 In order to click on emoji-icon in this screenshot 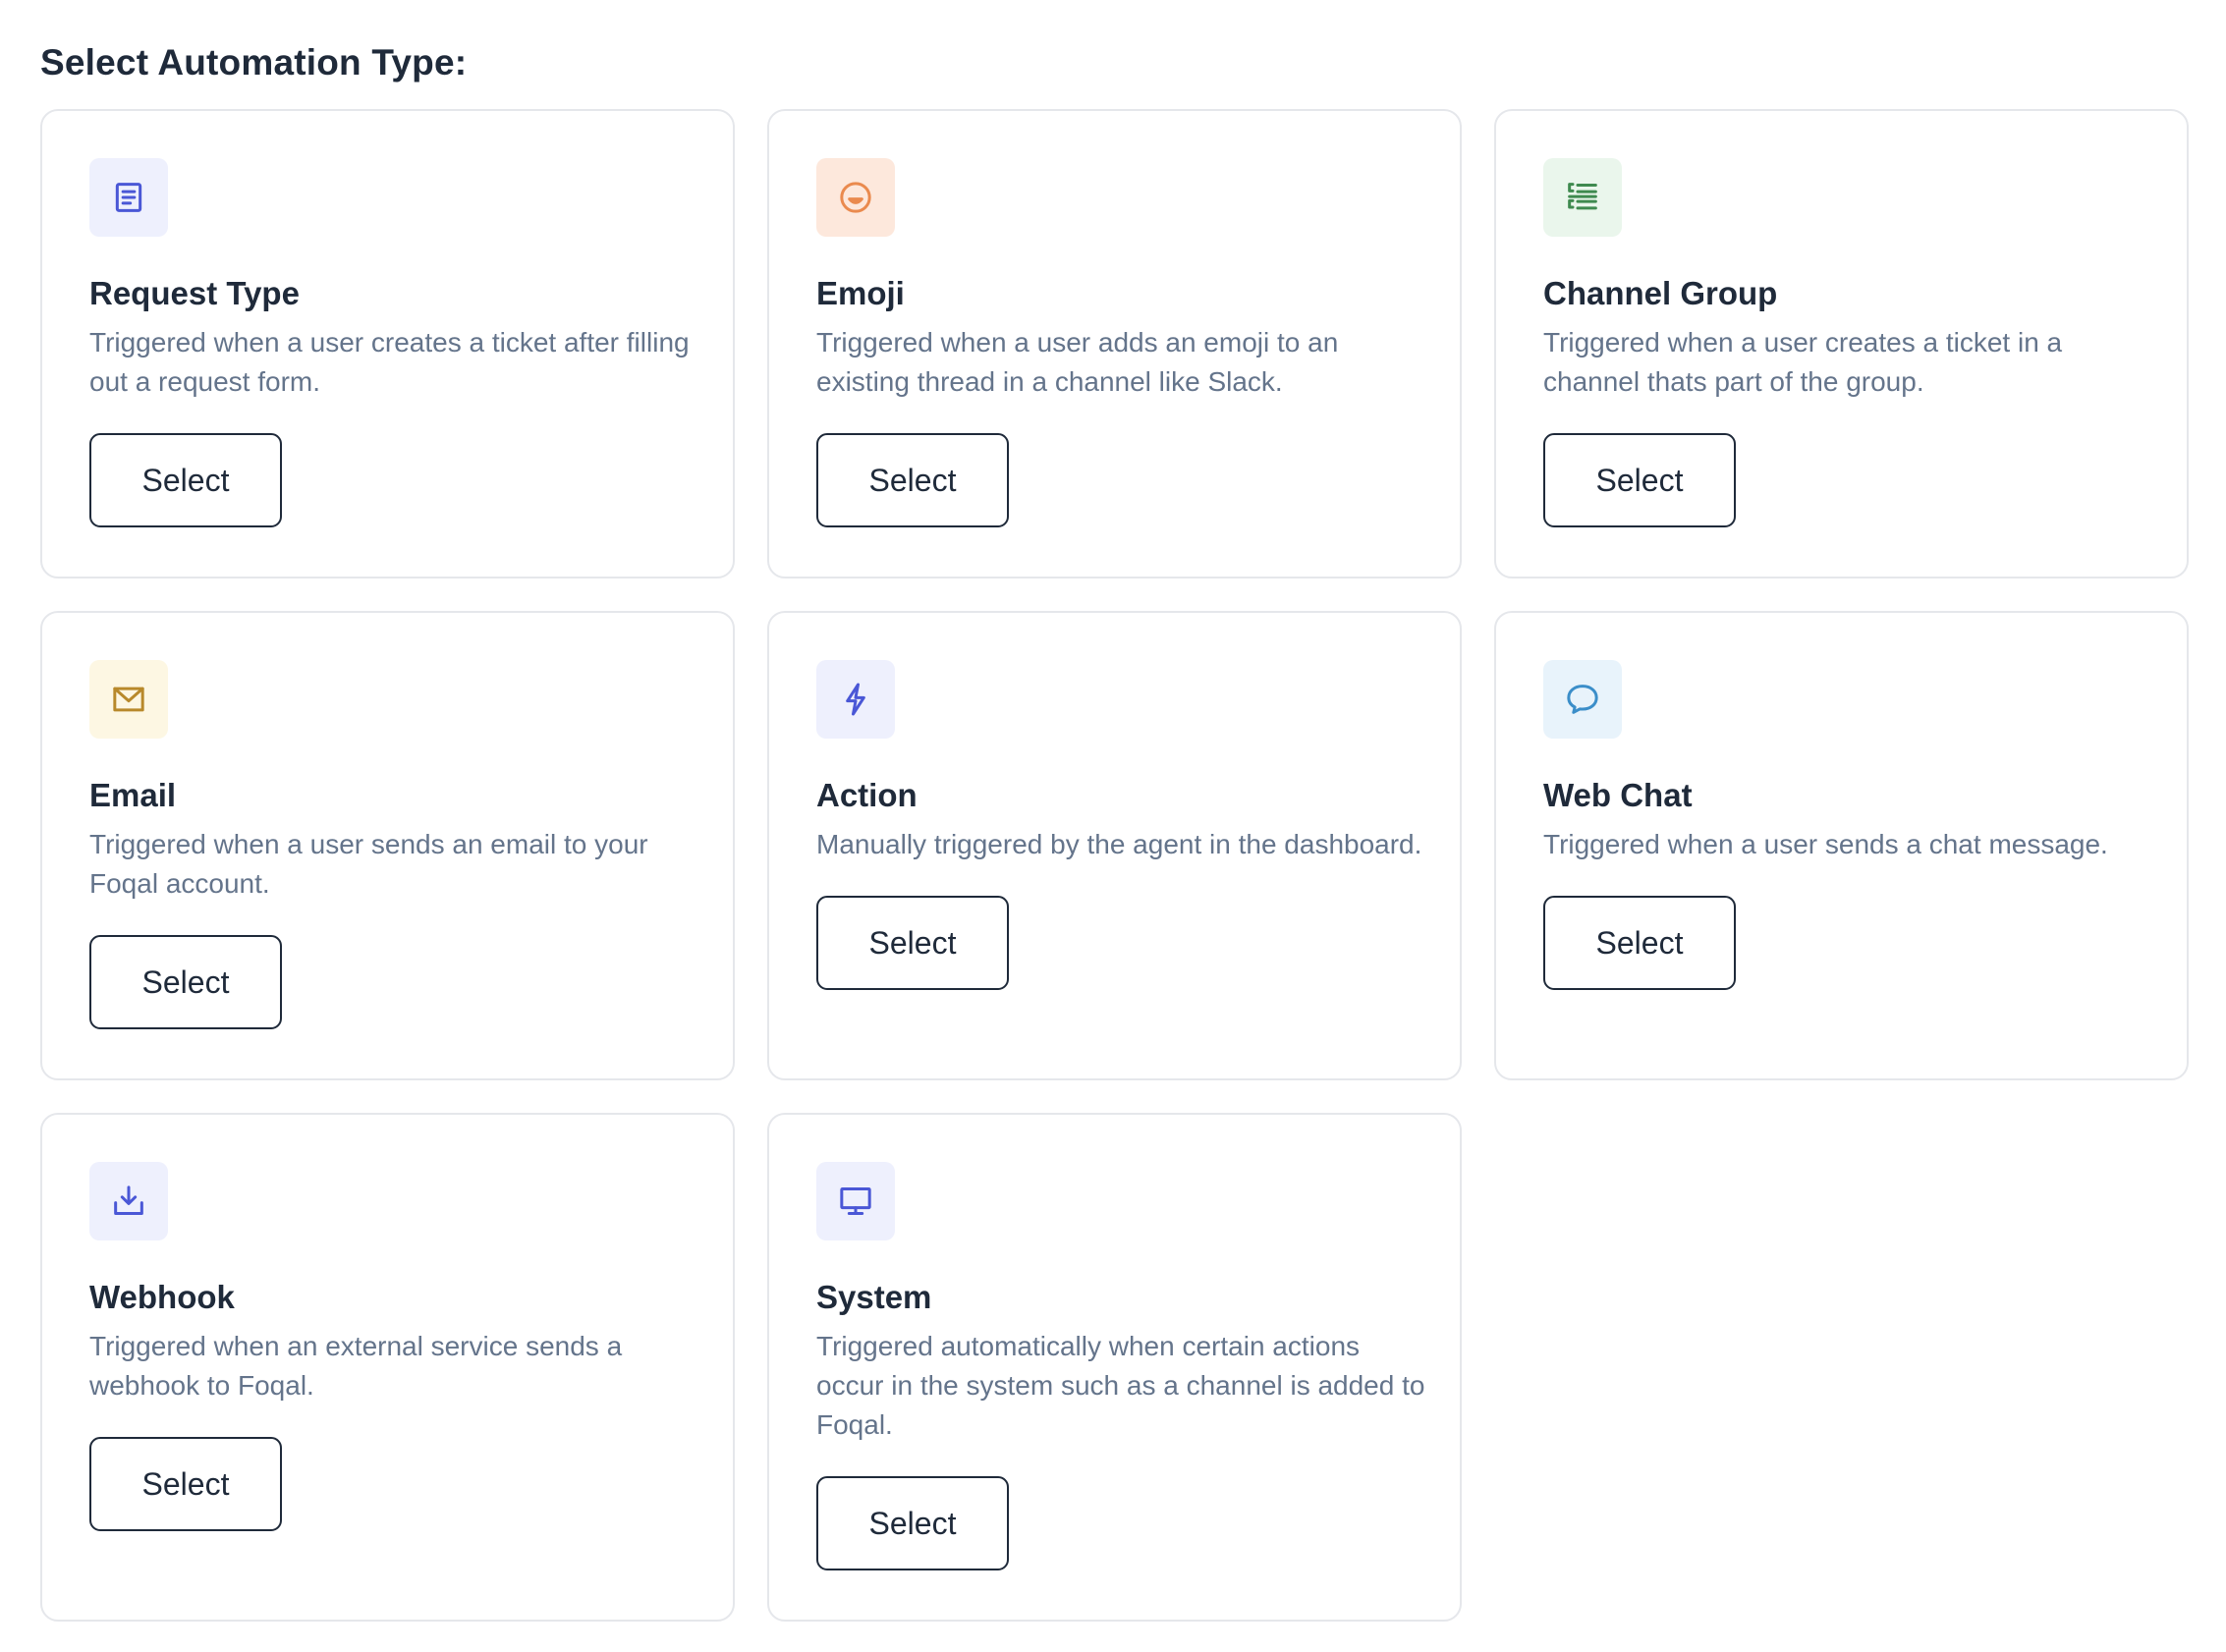, I will do `click(855, 197)`.